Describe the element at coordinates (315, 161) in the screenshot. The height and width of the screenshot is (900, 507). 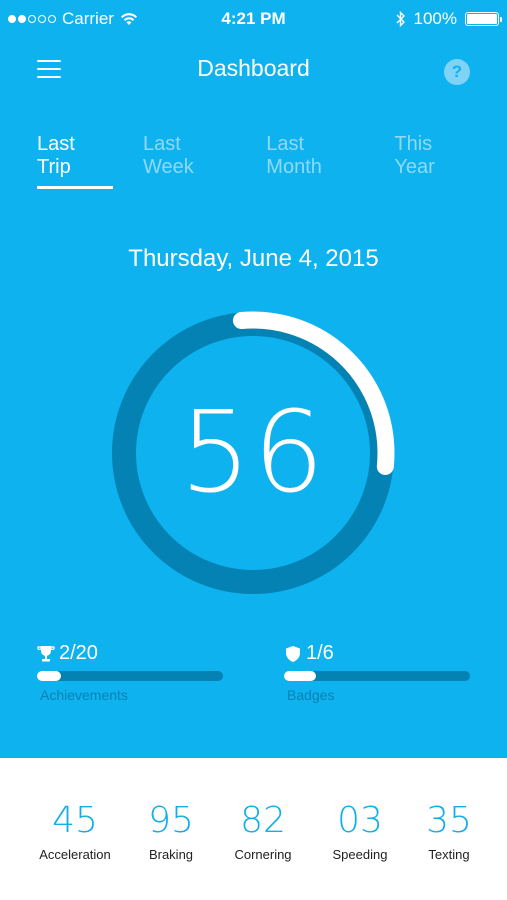
I see `tab-last-month: Last Month` at that location.